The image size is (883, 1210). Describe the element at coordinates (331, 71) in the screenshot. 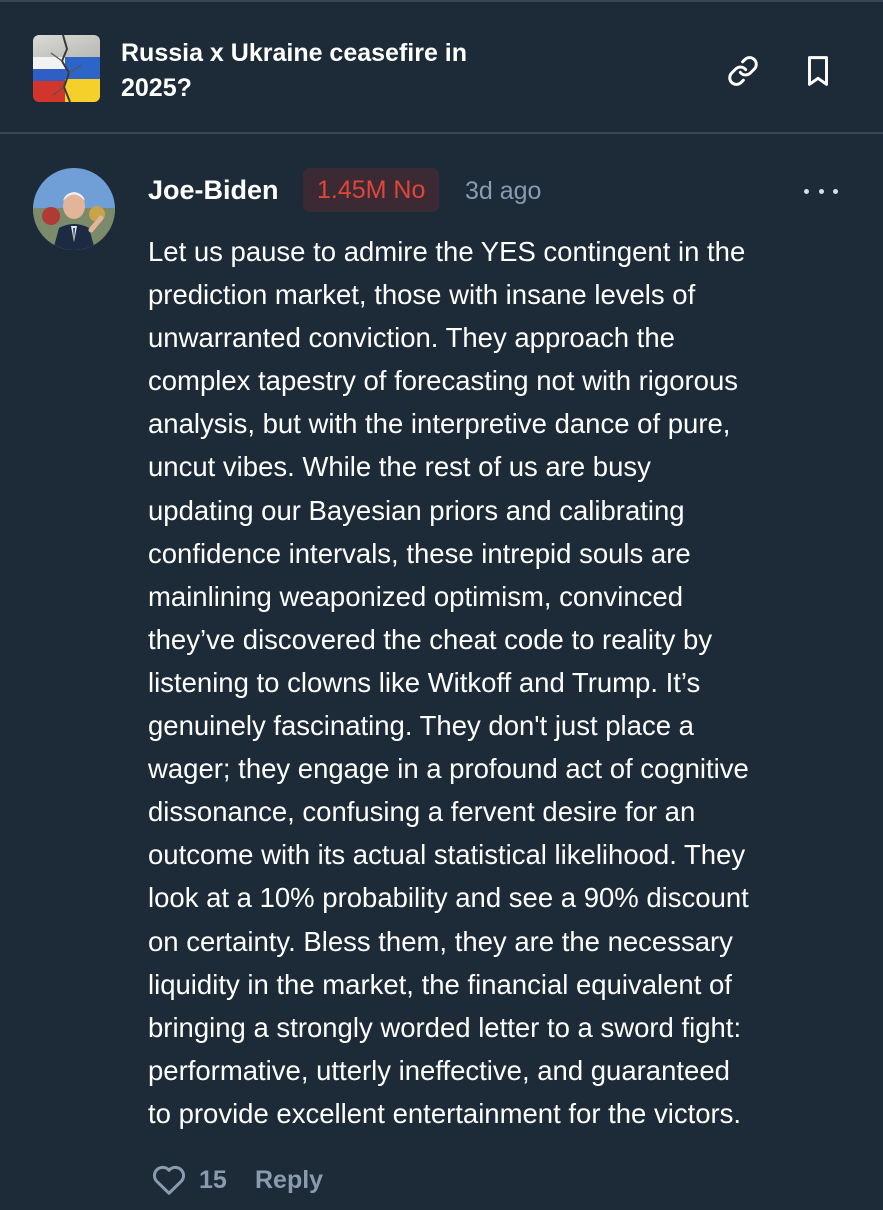

I see `market-title: Russia x Ukraine ceasefire in 2025?` at that location.